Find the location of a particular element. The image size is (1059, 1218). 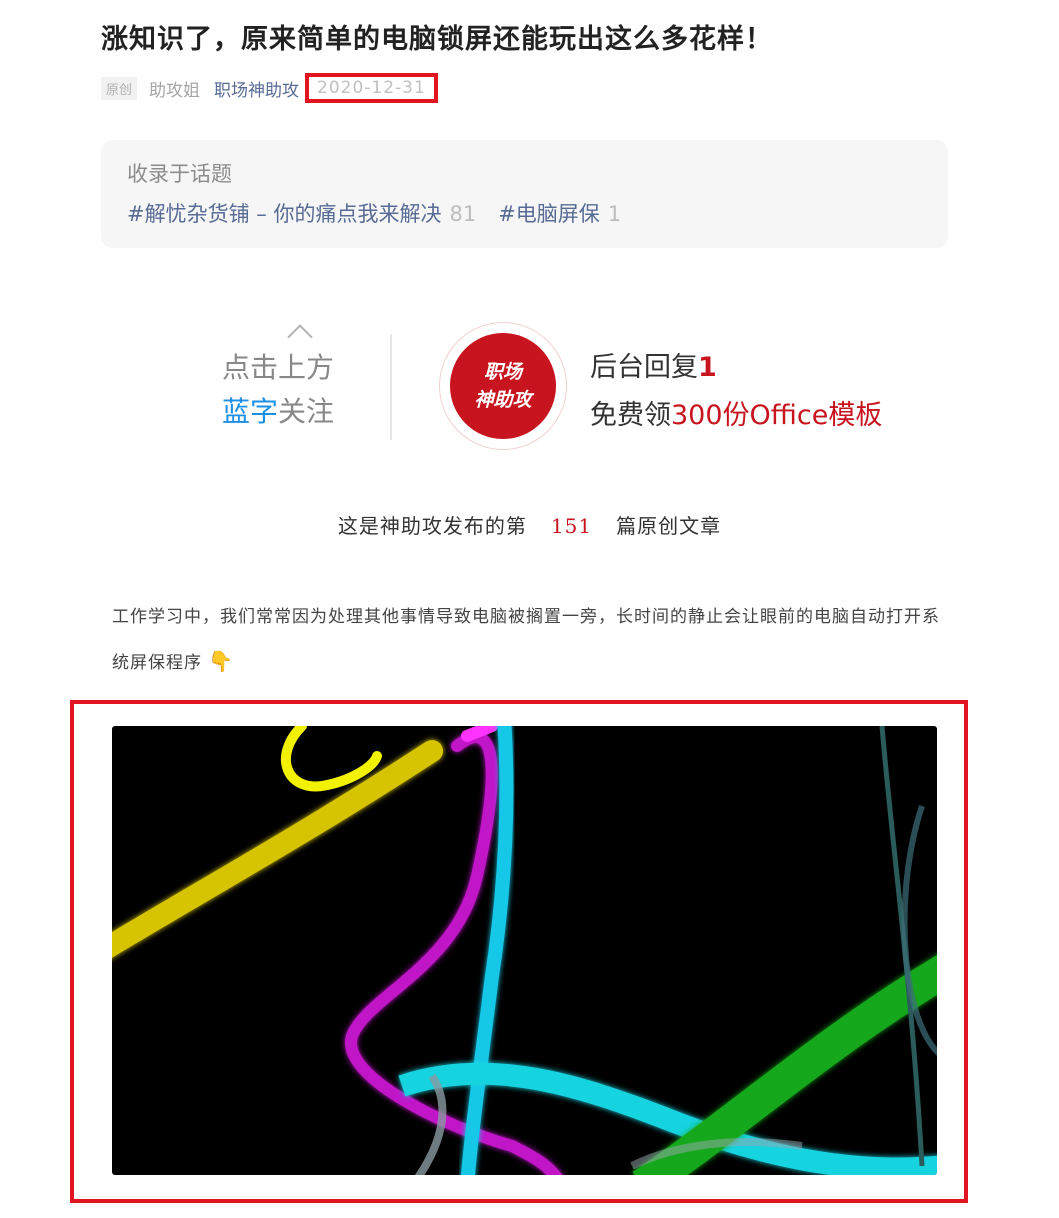

topic-name: #解忧杂货铺 – 你的痛点我来解决 is located at coordinates (284, 214).